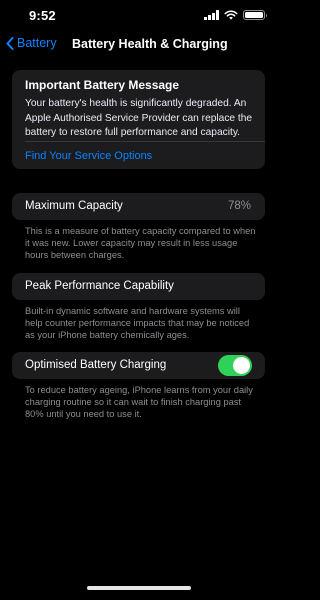 The height and width of the screenshot is (600, 320). Describe the element at coordinates (241, 365) in the screenshot. I see `toggle-knob` at that location.